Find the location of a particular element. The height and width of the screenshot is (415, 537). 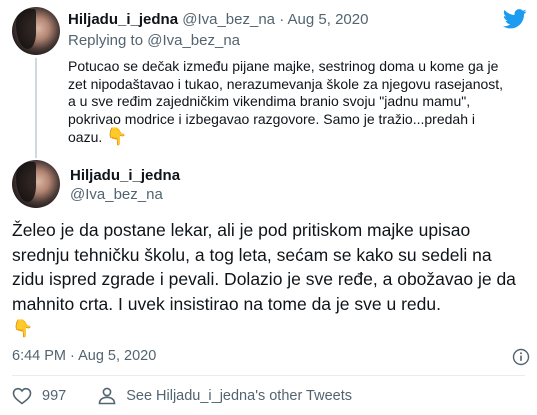

tweet-header: Hiljadu_i_jedna @Iva_bez_na is located at coordinates (125, 186).